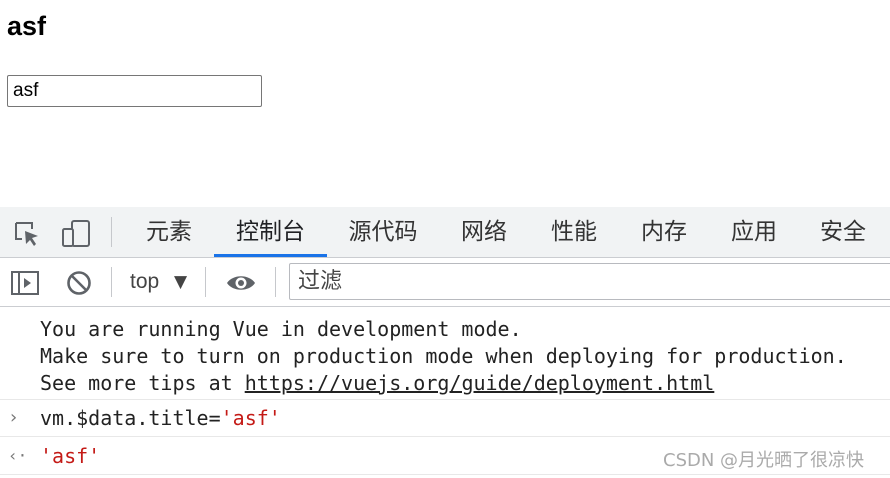  I want to click on clear-console-icon, so click(79, 283).